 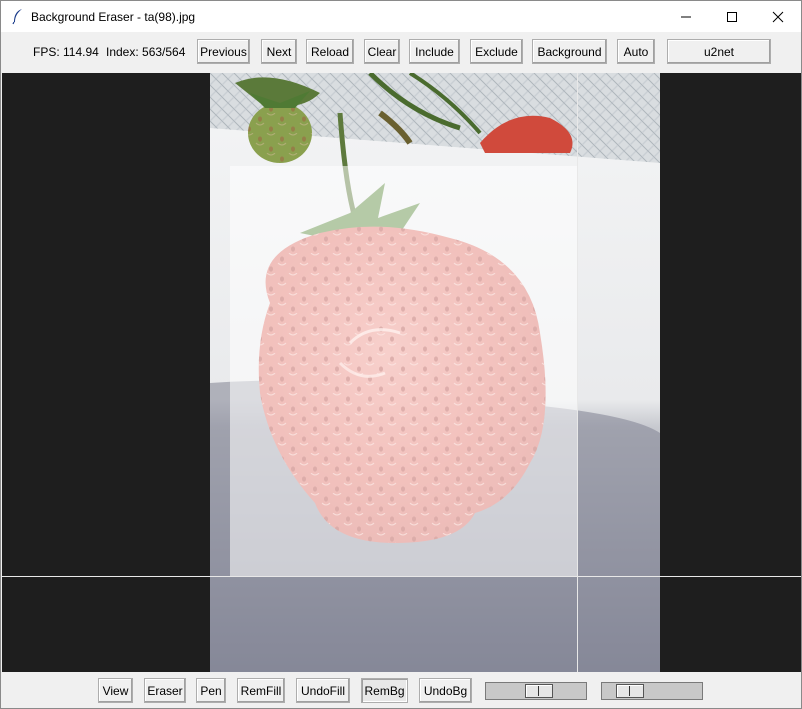 What do you see at coordinates (115, 690) in the screenshot?
I see `view-button: View` at bounding box center [115, 690].